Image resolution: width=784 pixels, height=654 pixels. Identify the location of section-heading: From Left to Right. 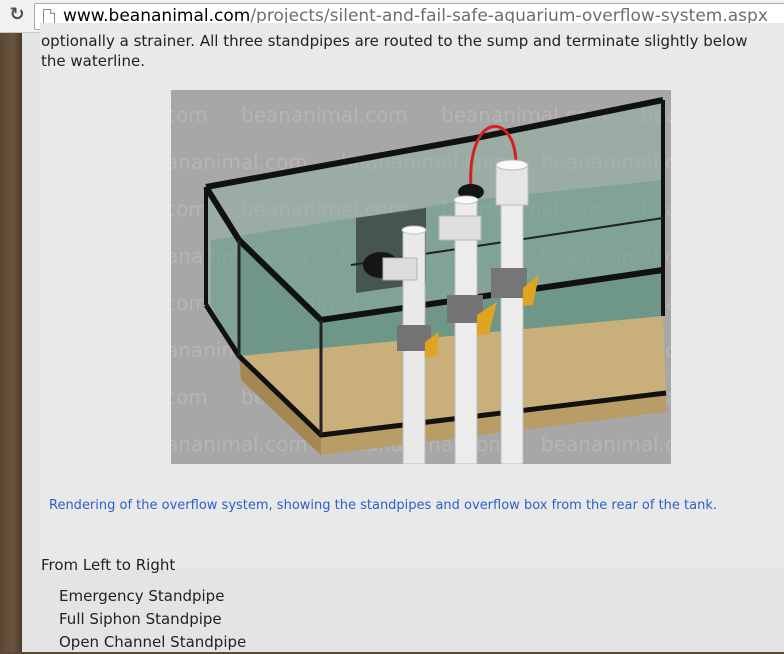
(108, 565).